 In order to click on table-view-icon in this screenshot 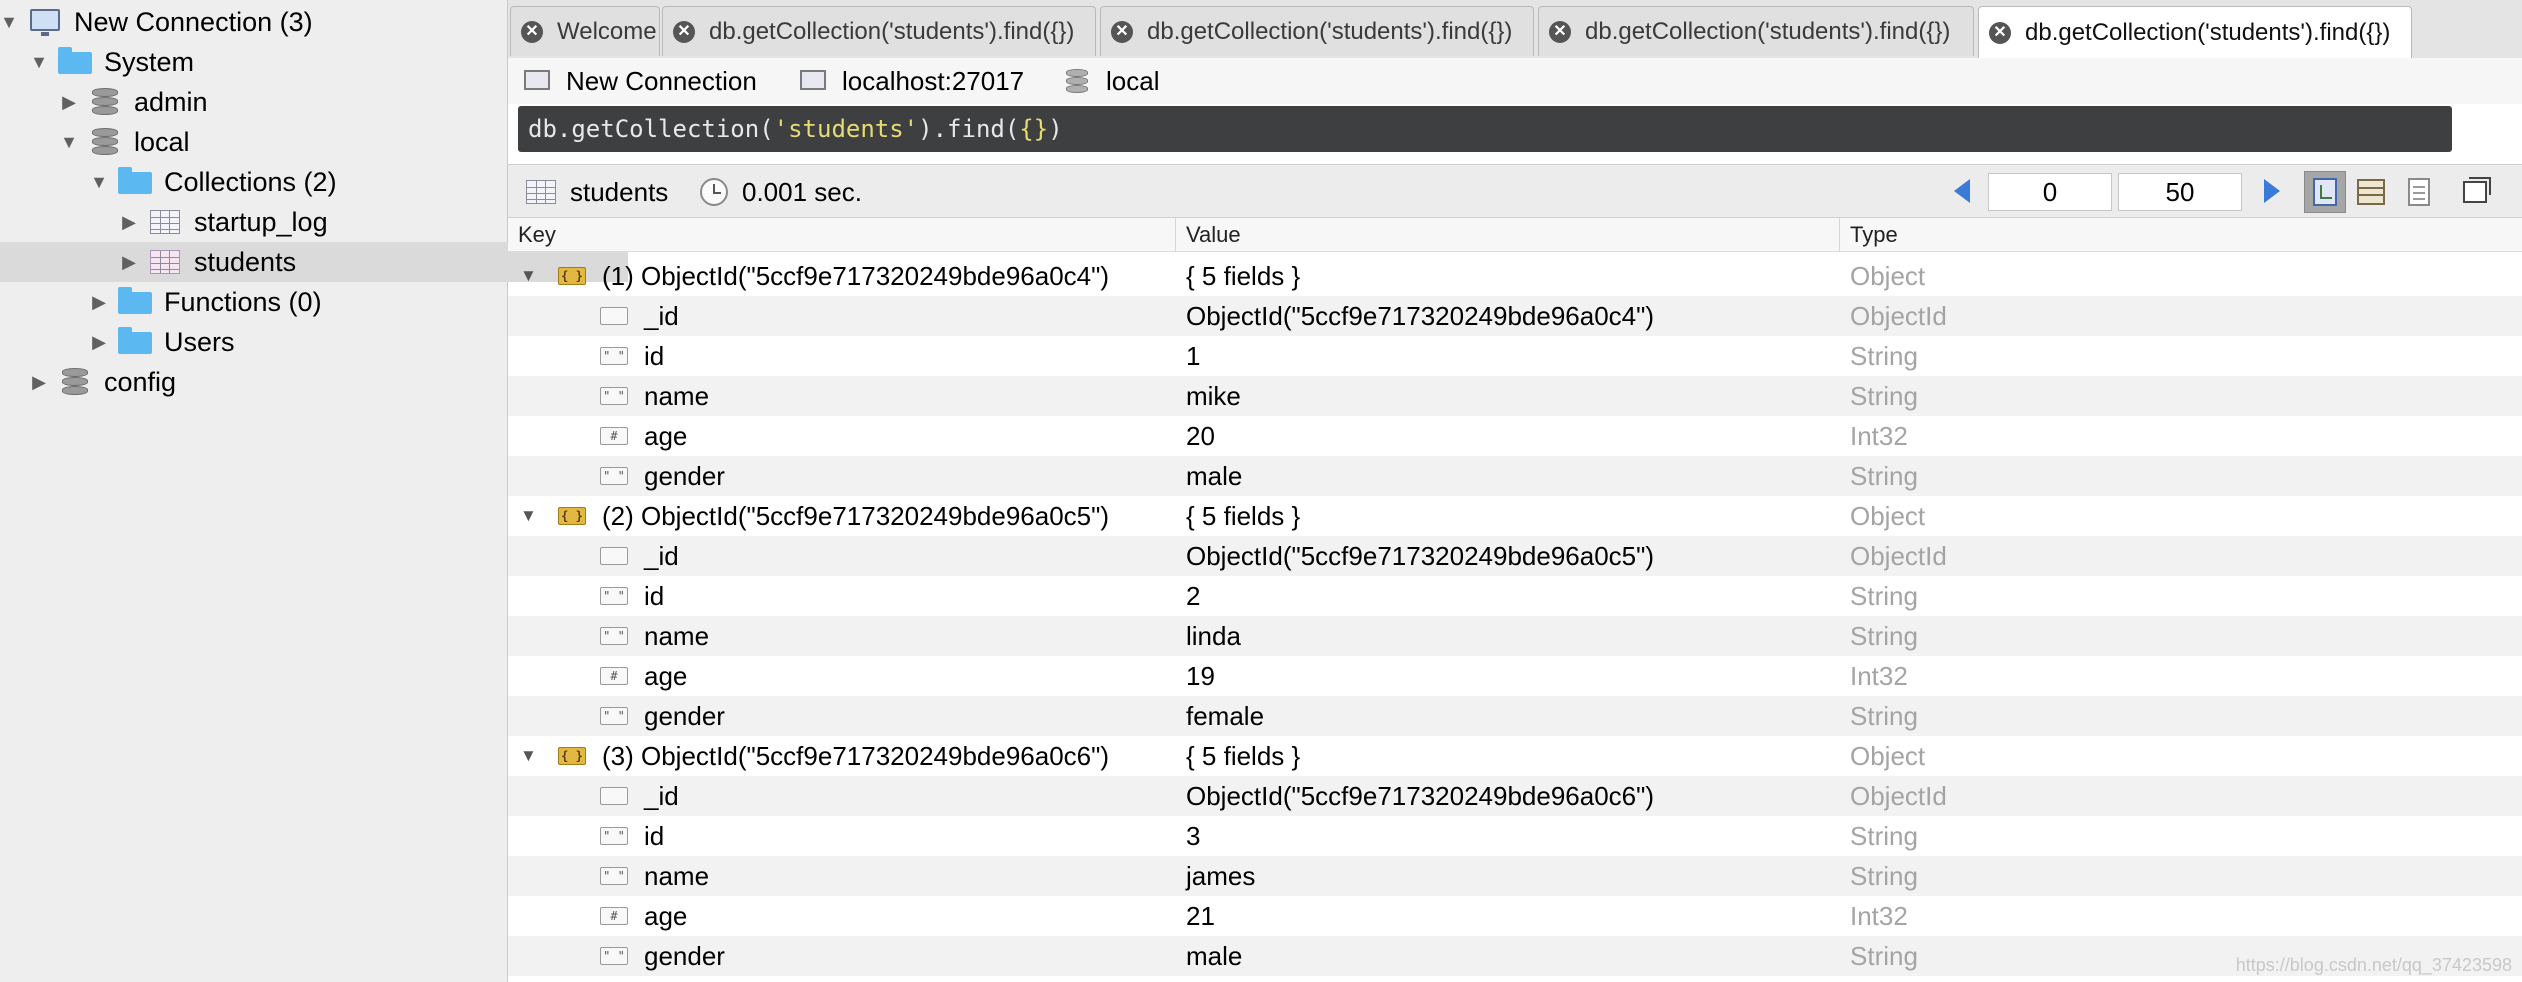, I will do `click(2371, 192)`.